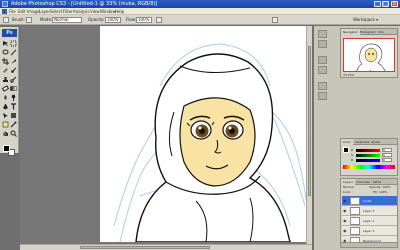  Describe the element at coordinates (387, 150) in the screenshot. I see `red-value: 0` at that location.